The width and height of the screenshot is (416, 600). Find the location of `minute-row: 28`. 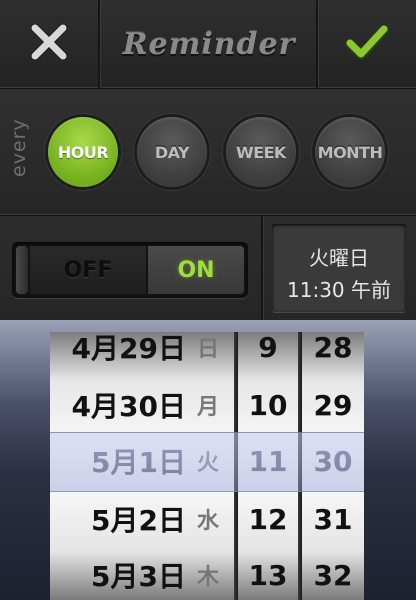

minute-row: 28 is located at coordinates (333, 354).